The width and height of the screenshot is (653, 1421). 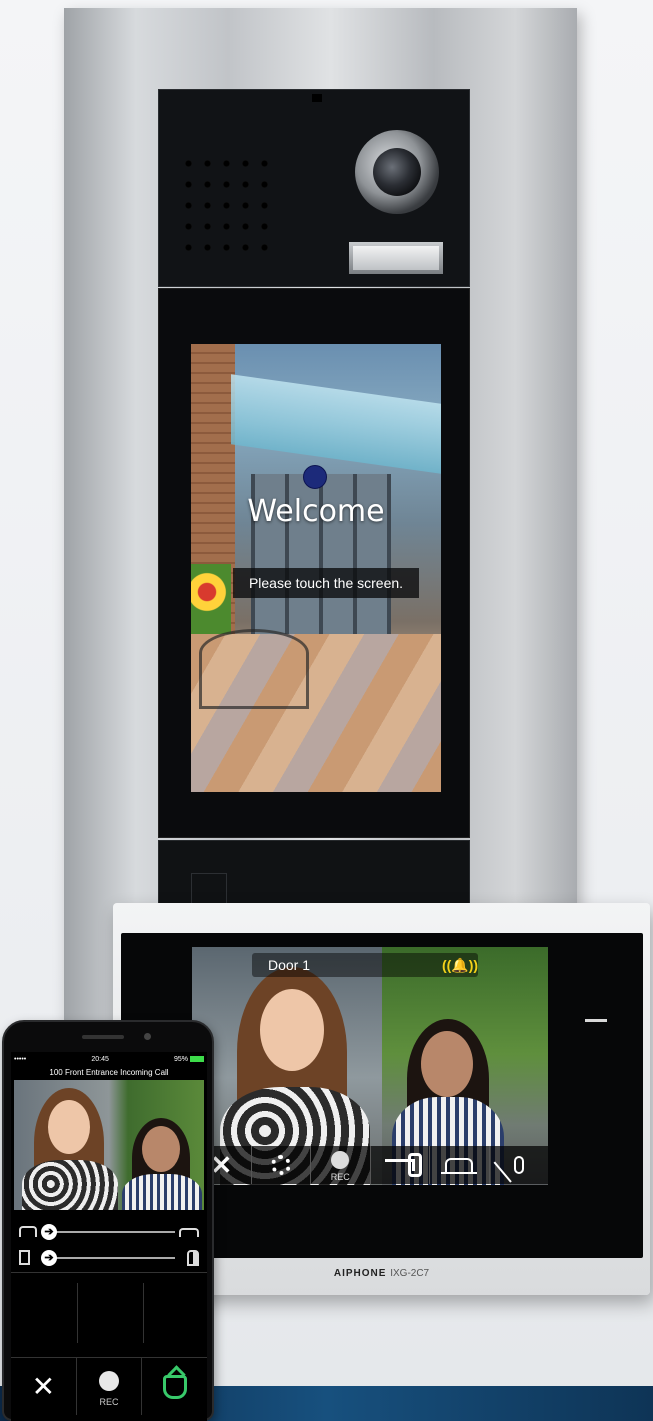 I want to click on door-station-touchscreen: Welcome Please touch the screen., so click(x=316, y=568).